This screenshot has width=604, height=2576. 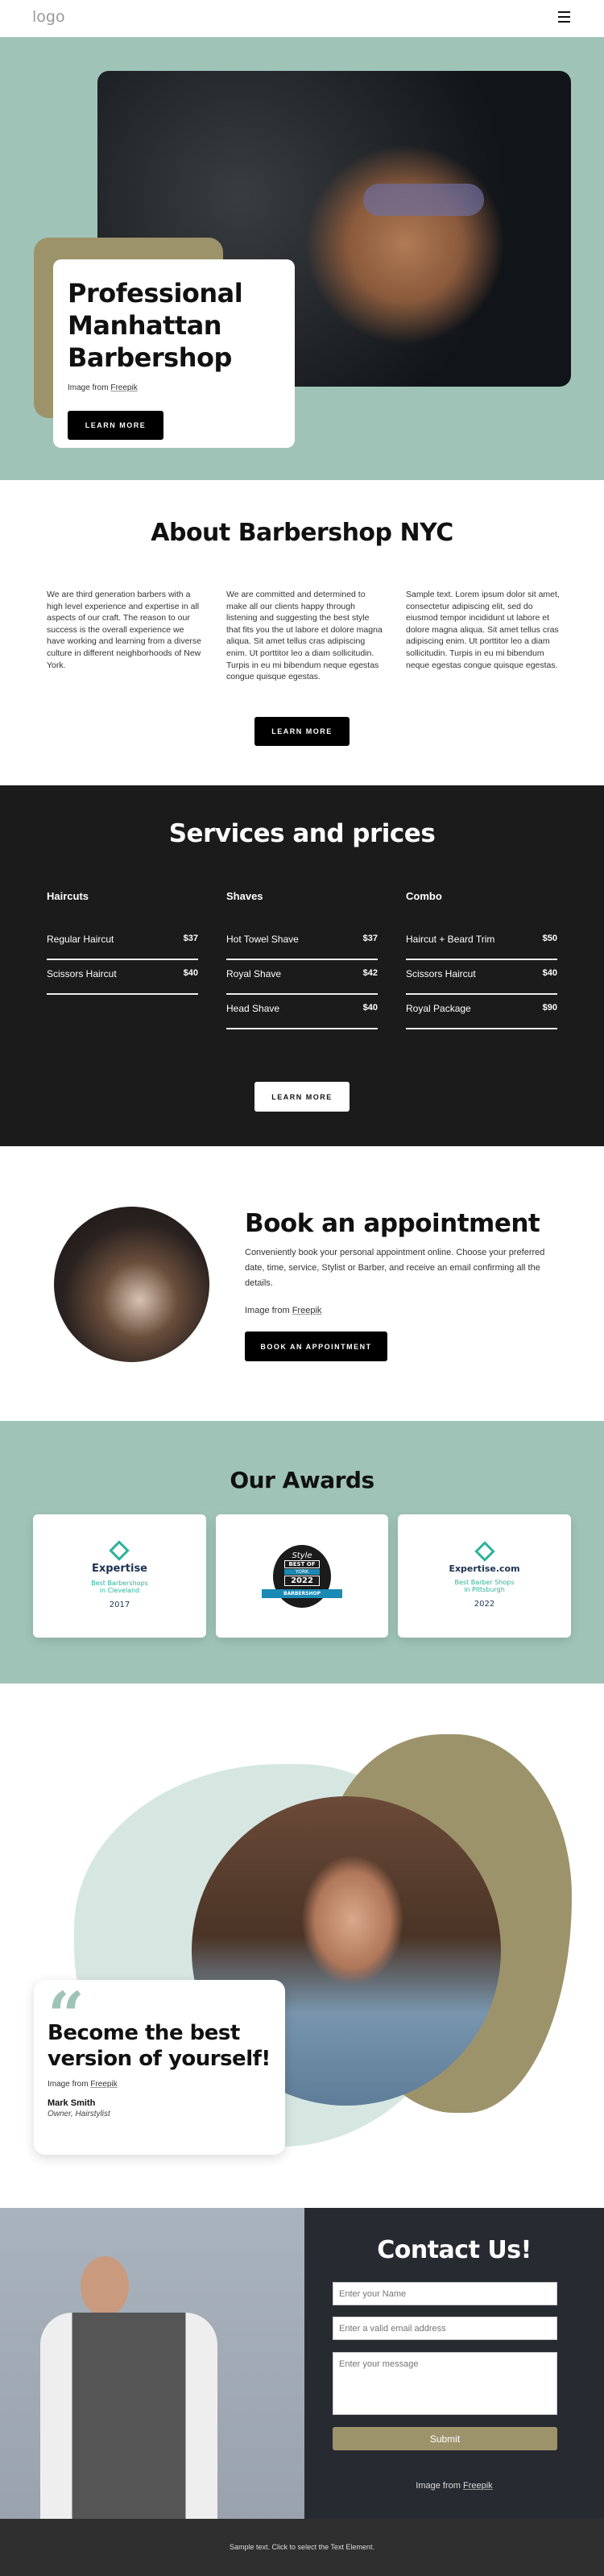 I want to click on service-row: Regular Haircut $37, so click(x=122, y=943).